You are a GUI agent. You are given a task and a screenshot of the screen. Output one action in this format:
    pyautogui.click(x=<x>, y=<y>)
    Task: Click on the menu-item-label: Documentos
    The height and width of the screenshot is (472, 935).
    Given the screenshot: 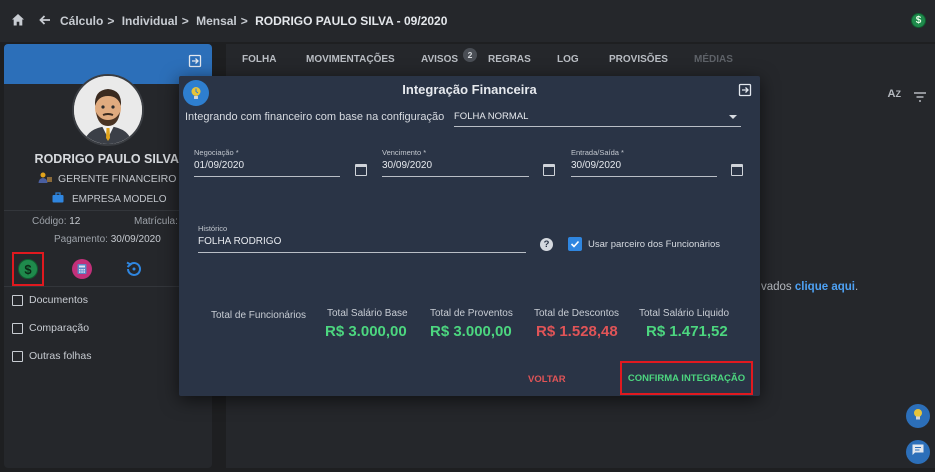 What is the action you would take?
    pyautogui.click(x=58, y=300)
    